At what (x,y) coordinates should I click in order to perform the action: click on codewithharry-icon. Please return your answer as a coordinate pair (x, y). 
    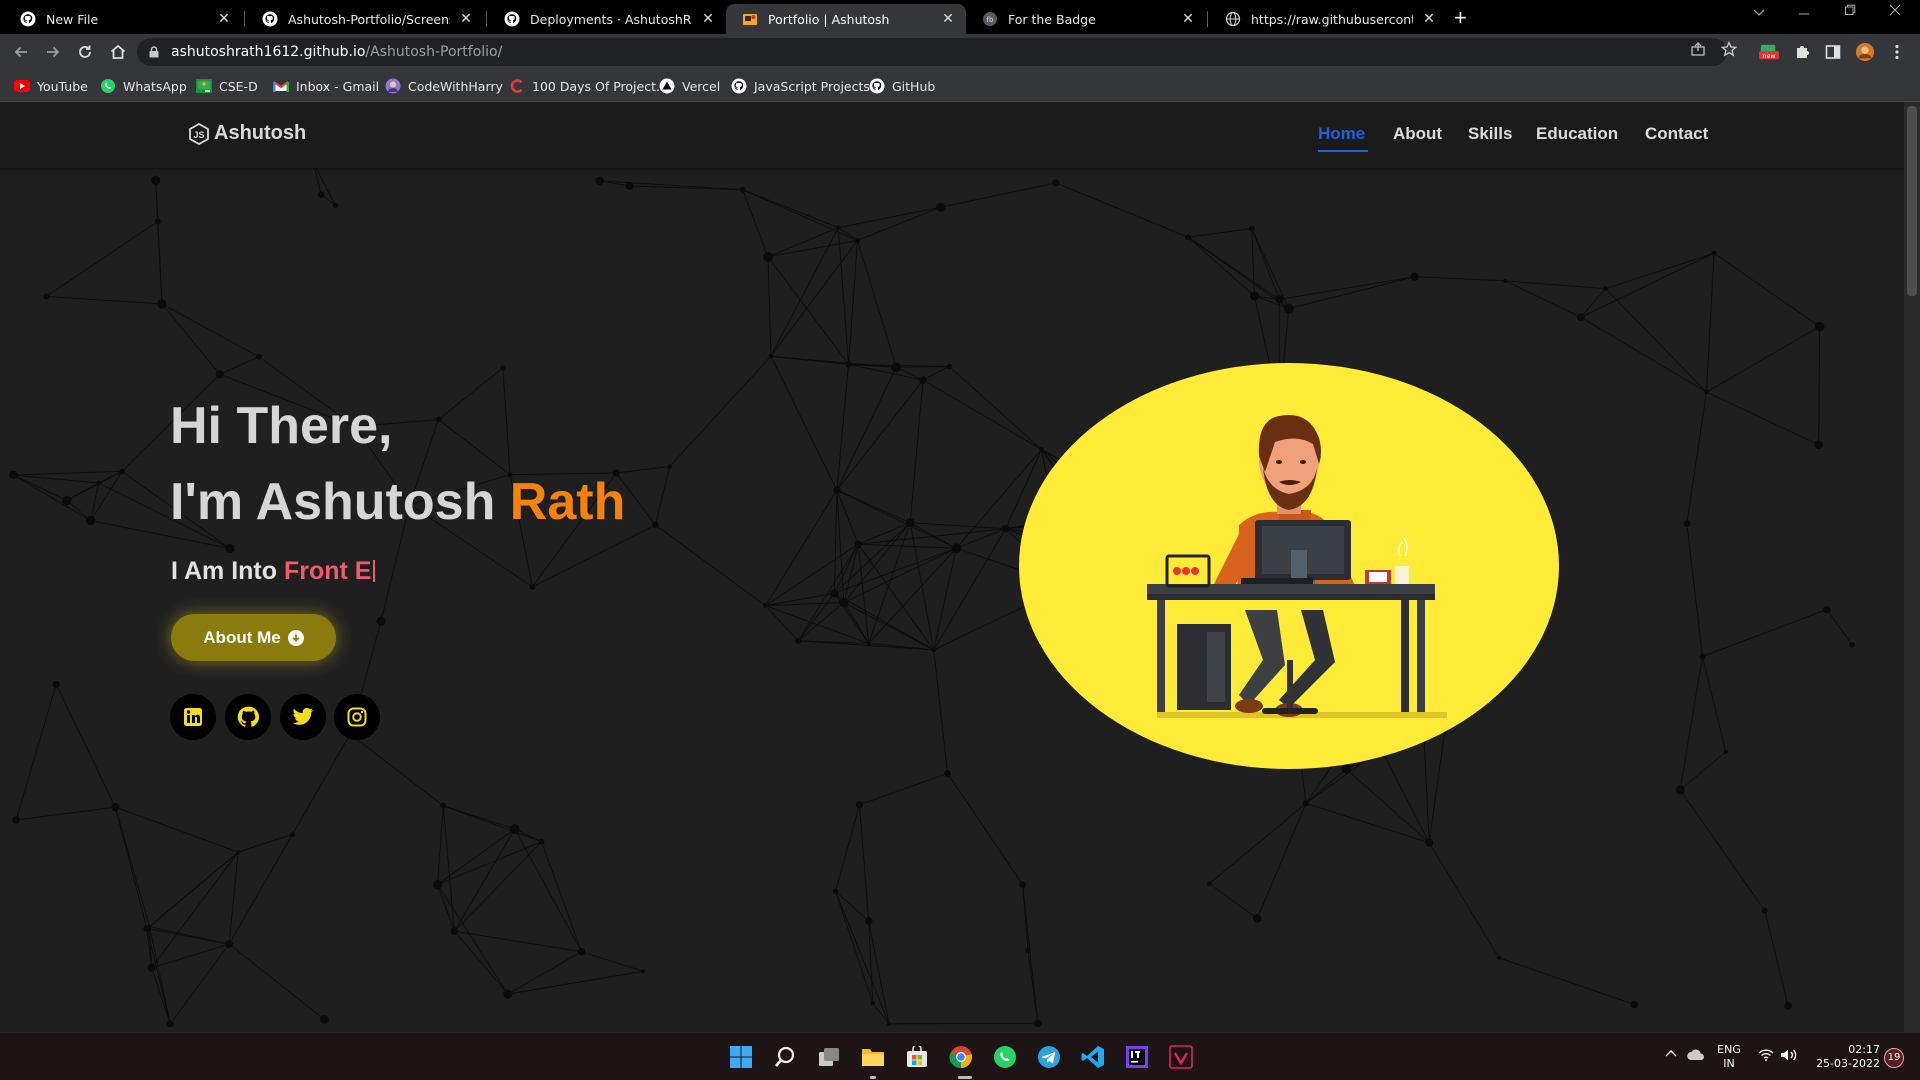
    Looking at the image, I should click on (393, 86).